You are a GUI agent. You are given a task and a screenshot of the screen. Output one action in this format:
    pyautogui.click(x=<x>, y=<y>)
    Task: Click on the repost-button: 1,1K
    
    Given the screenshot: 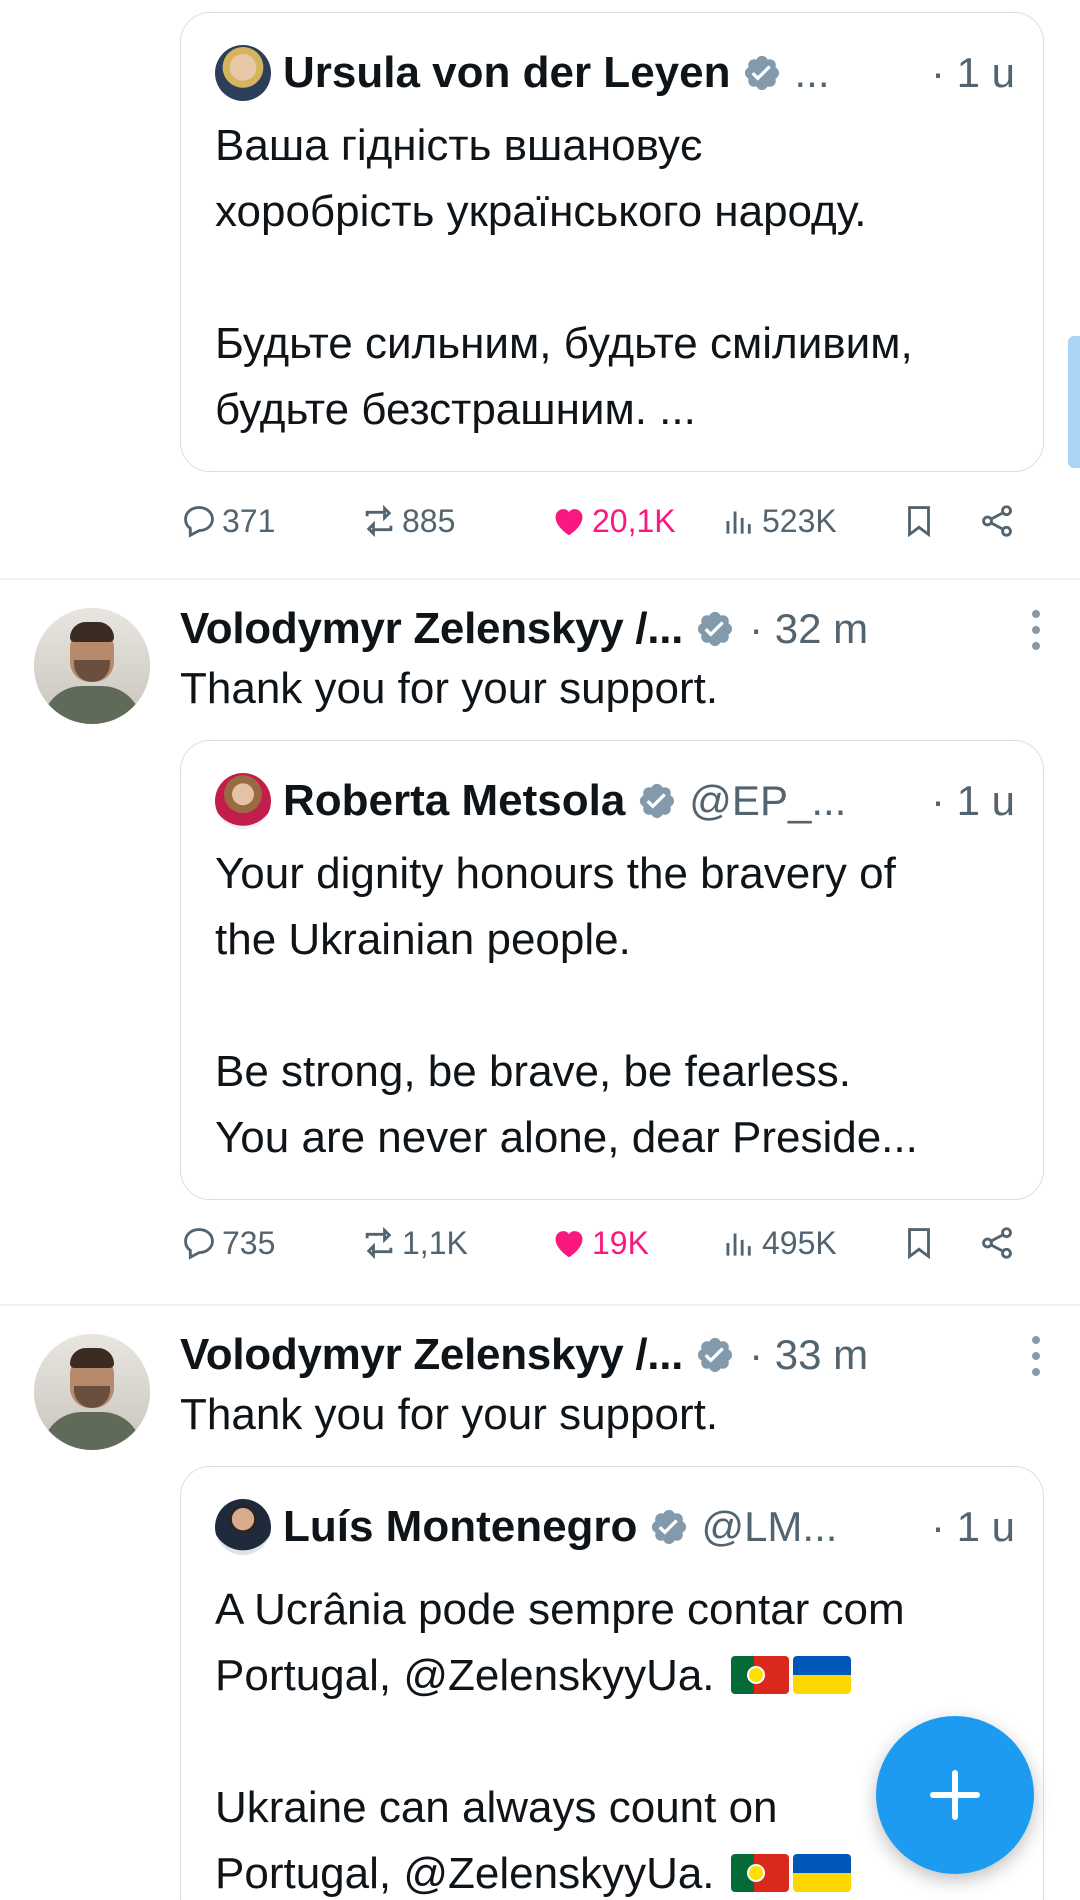 What is the action you would take?
    pyautogui.click(x=414, y=1243)
    